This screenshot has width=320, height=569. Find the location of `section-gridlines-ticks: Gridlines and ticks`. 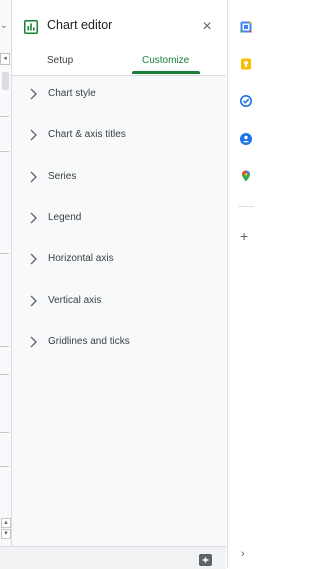

section-gridlines-ticks: Gridlines and ticks is located at coordinates (119, 342).